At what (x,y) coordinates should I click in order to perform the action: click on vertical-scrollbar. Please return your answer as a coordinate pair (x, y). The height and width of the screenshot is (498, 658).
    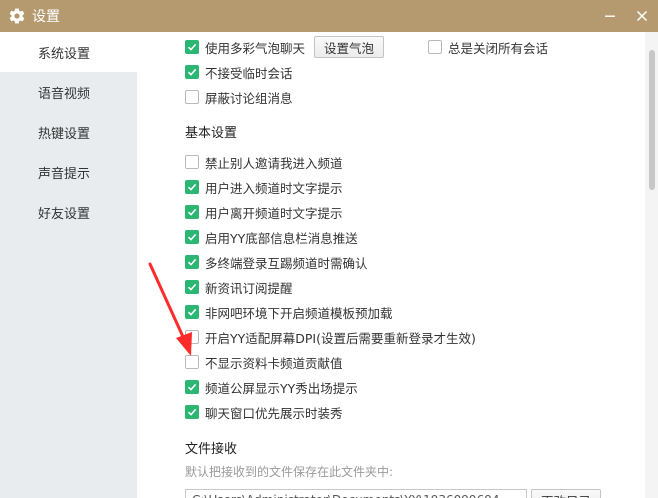
    Looking at the image, I should click on (651, 265).